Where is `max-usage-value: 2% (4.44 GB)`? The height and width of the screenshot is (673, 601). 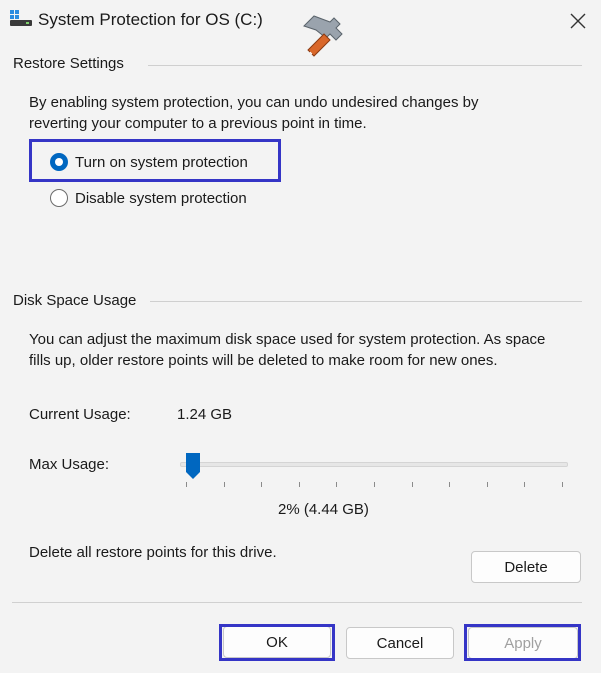
max-usage-value: 2% (4.44 GB) is located at coordinates (323, 509).